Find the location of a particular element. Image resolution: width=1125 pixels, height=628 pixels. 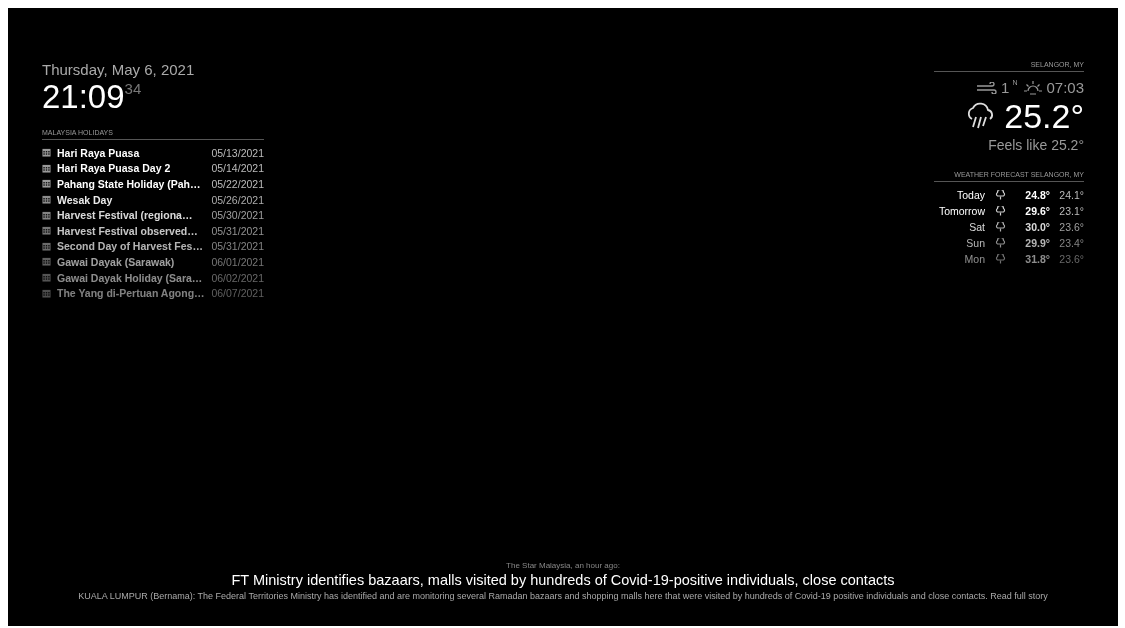

clock-date: Thursday, May 6, 2021 is located at coordinates (119, 70).